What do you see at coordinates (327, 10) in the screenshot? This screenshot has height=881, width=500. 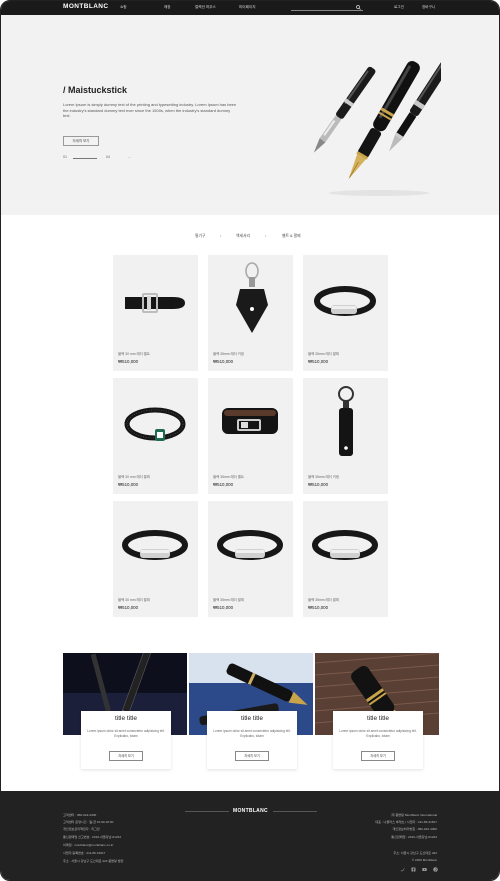 I see `search-input` at bounding box center [327, 10].